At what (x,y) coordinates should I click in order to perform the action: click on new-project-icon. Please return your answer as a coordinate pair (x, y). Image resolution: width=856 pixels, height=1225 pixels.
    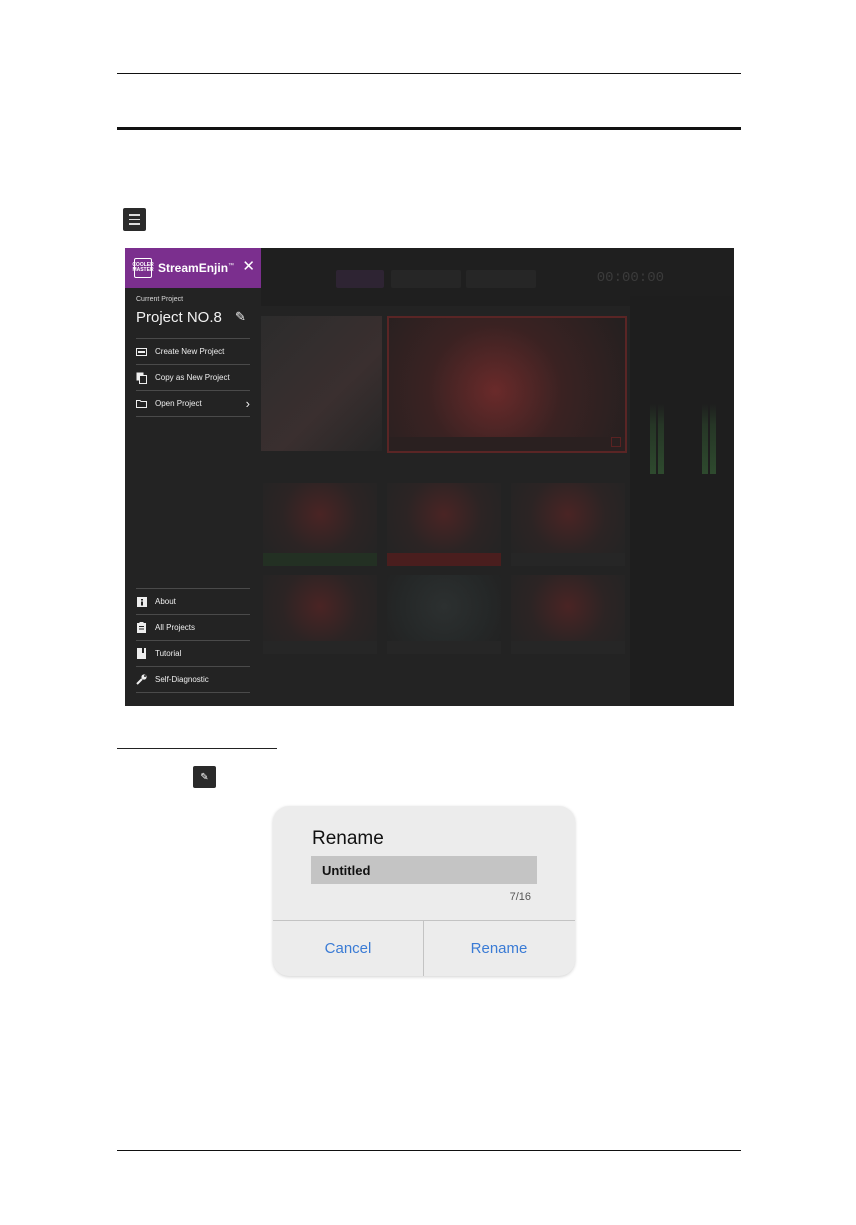
    Looking at the image, I should click on (141, 351).